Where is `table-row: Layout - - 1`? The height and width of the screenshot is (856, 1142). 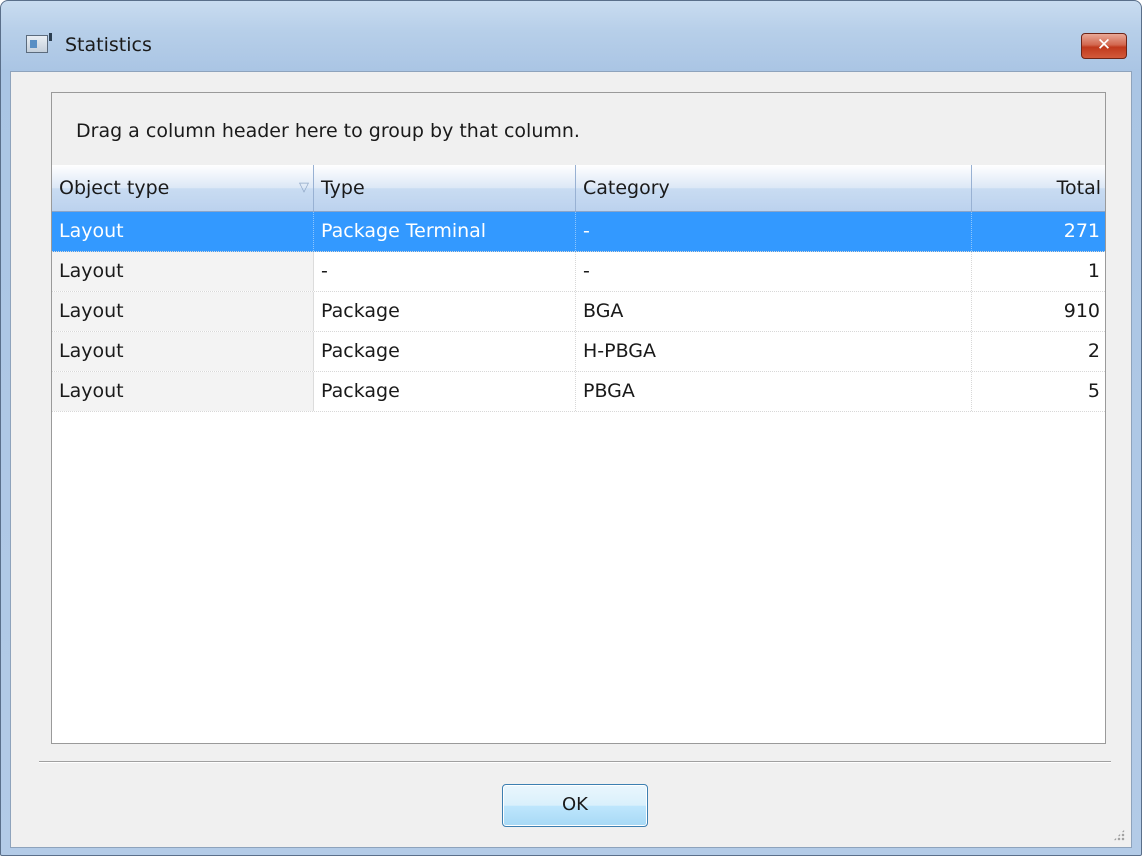
table-row: Layout - - 1 is located at coordinates (578, 272).